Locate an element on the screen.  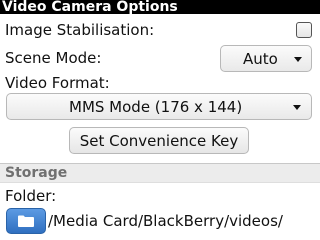
folder-browse-button is located at coordinates (26, 221).